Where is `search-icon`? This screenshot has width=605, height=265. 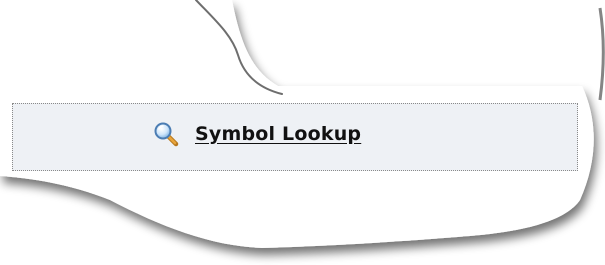
search-icon is located at coordinates (166, 134).